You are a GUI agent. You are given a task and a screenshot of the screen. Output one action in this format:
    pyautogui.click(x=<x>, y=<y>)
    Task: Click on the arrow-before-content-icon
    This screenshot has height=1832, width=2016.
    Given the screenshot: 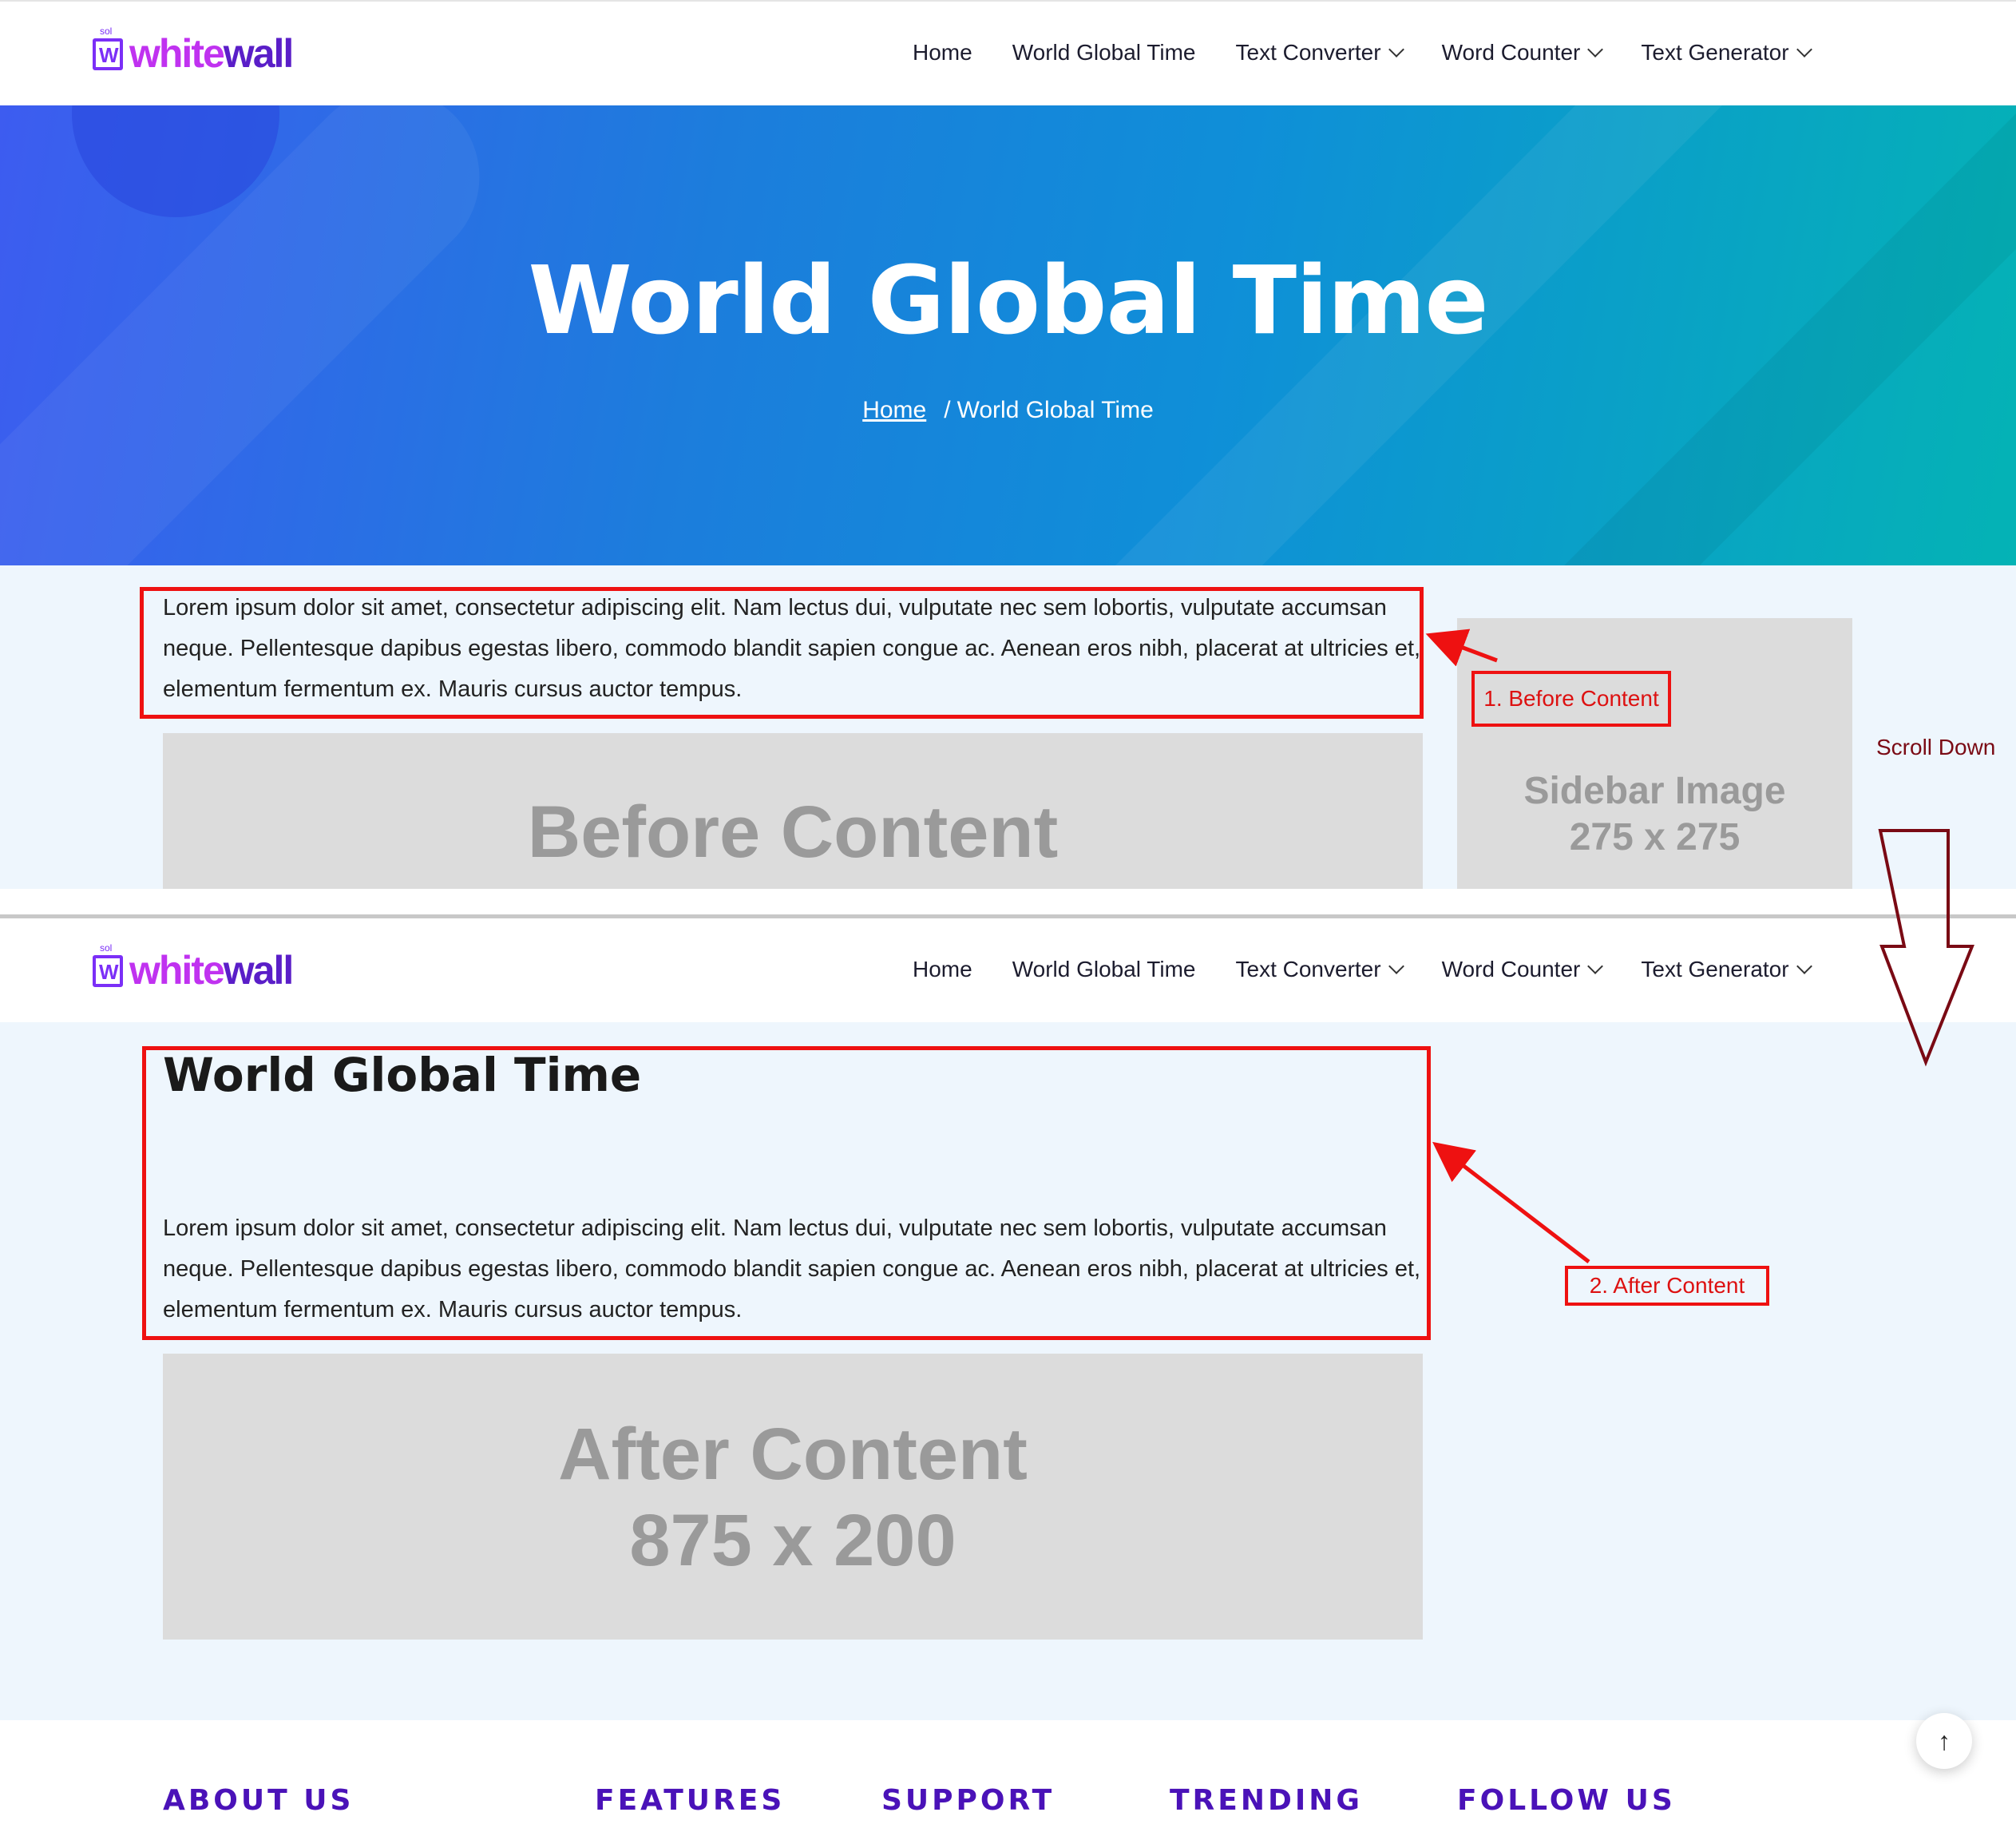 What is the action you would take?
    pyautogui.click(x=1462, y=648)
    